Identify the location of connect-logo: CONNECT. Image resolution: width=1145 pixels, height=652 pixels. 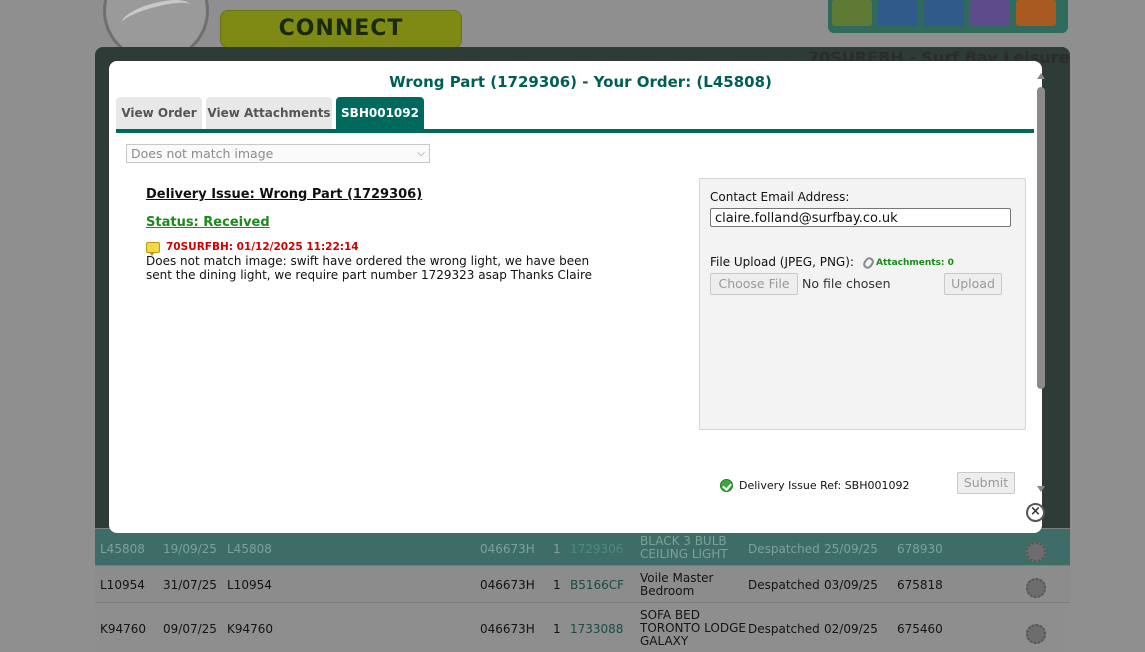
(341, 29).